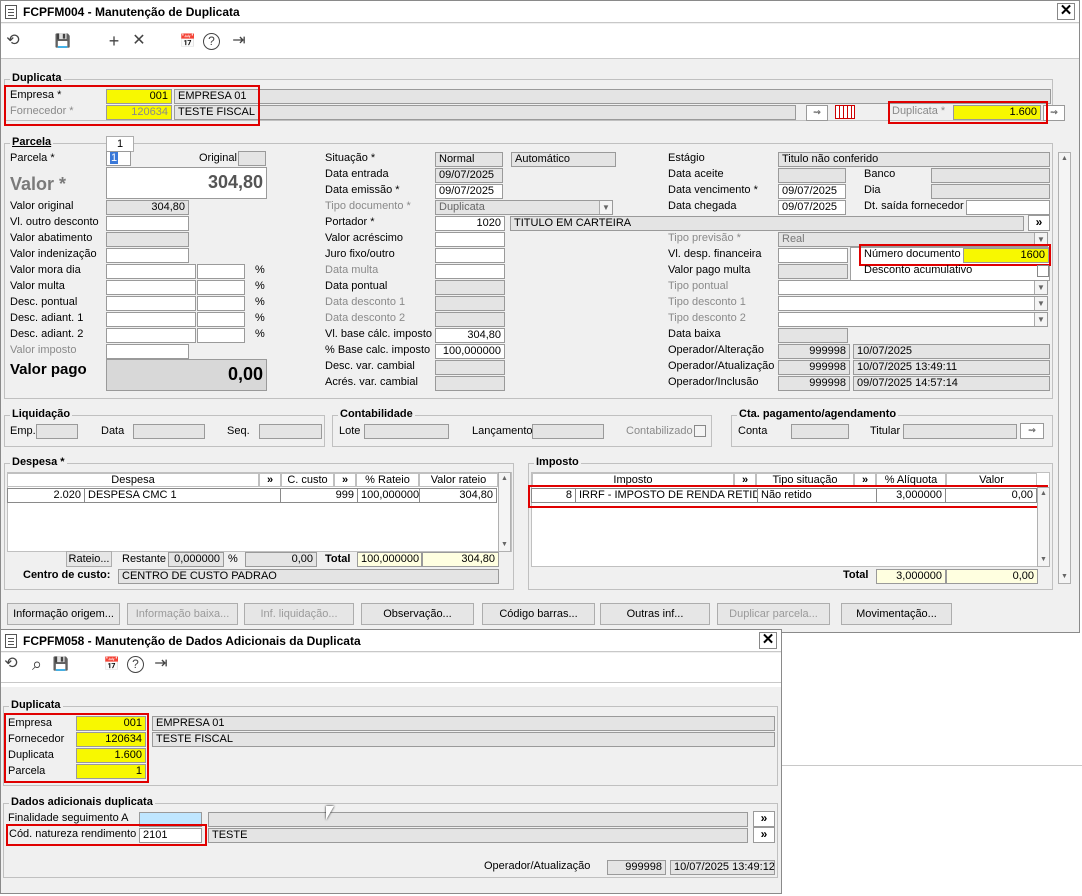 This screenshot has height=896, width=1082. I want to click on operador-atualizacao-code: 999998, so click(814, 367).